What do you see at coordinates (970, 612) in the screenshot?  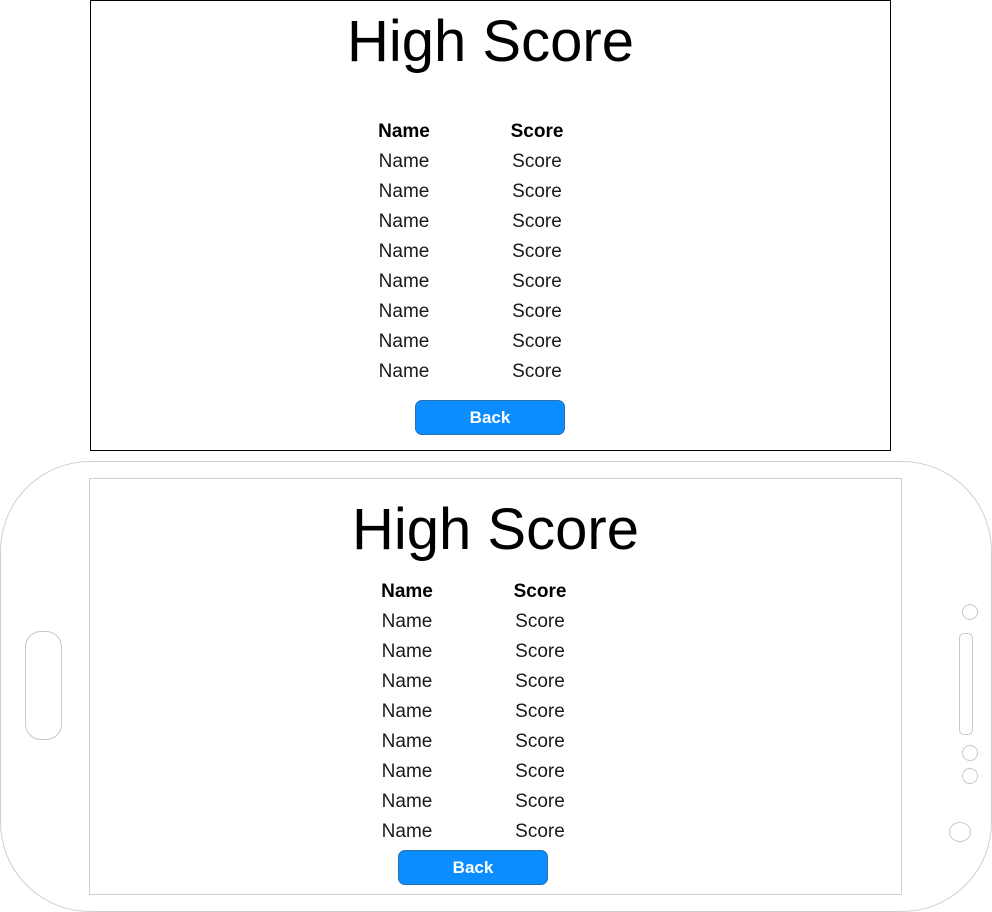 I see `camera-icon` at bounding box center [970, 612].